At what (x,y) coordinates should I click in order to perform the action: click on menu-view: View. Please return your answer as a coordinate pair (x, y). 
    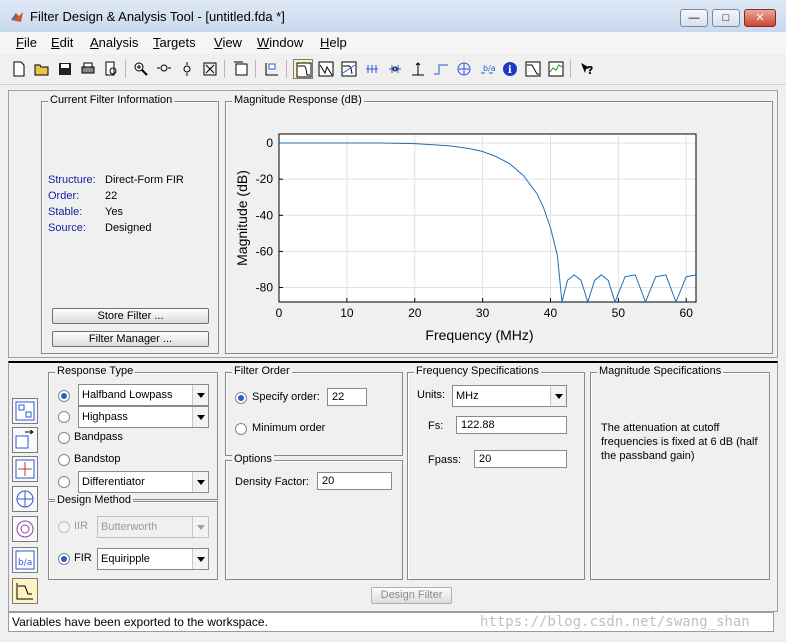
    Looking at the image, I should click on (228, 42).